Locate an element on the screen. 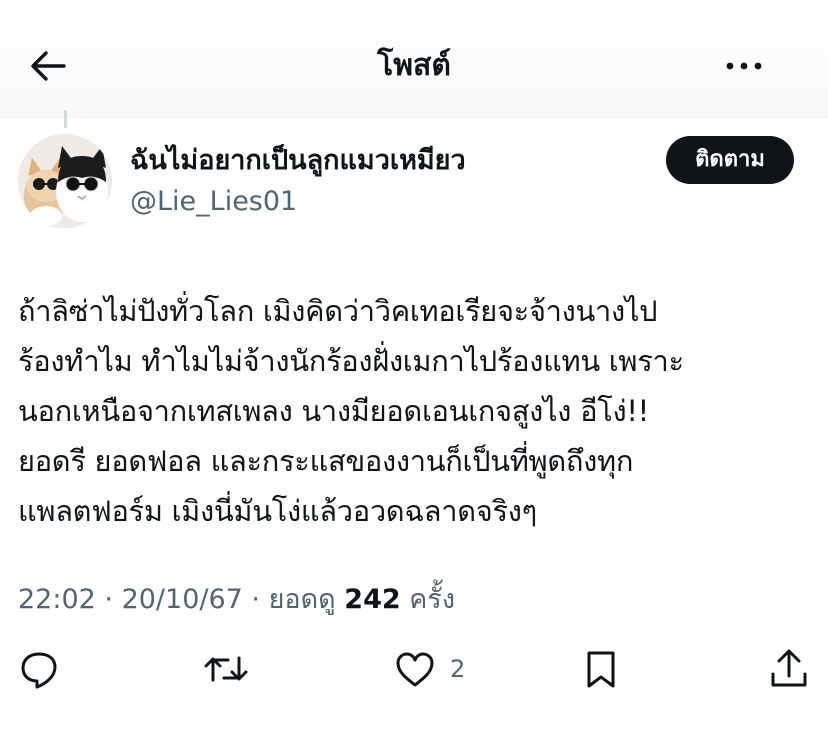 This screenshot has height=749, width=828. more-options-button is located at coordinates (744, 66).